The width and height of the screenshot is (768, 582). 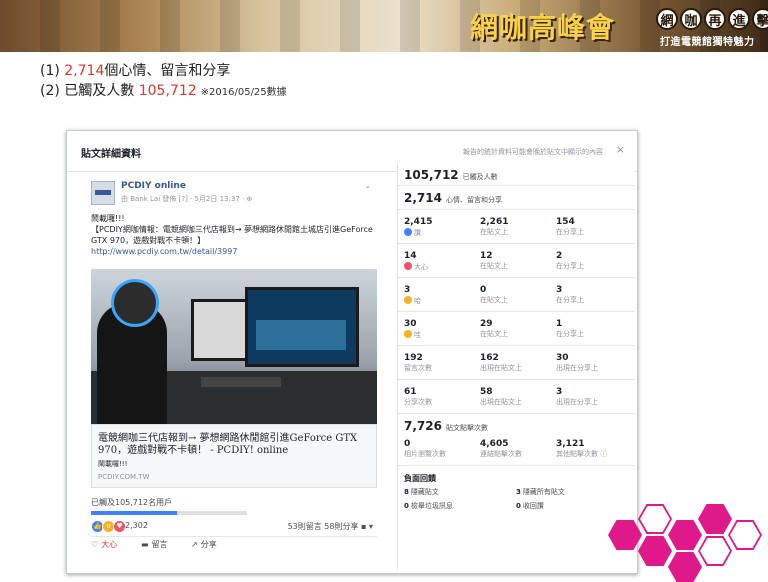 I want to click on header-banner: 網咖高峰會 網 咖 再 進 擊 打造電競館獨特魅力, so click(x=384, y=26).